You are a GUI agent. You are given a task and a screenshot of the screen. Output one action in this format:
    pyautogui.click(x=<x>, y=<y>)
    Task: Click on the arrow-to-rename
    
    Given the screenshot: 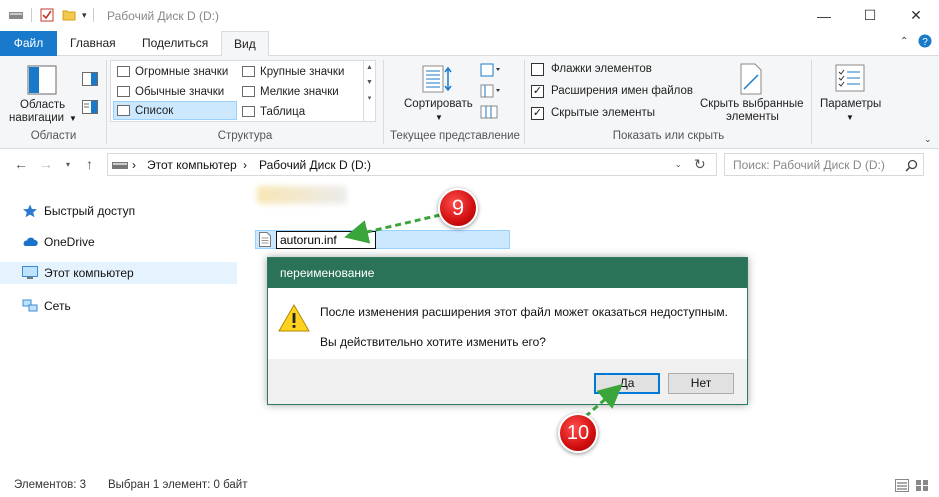 What is the action you would take?
    pyautogui.click(x=392, y=228)
    